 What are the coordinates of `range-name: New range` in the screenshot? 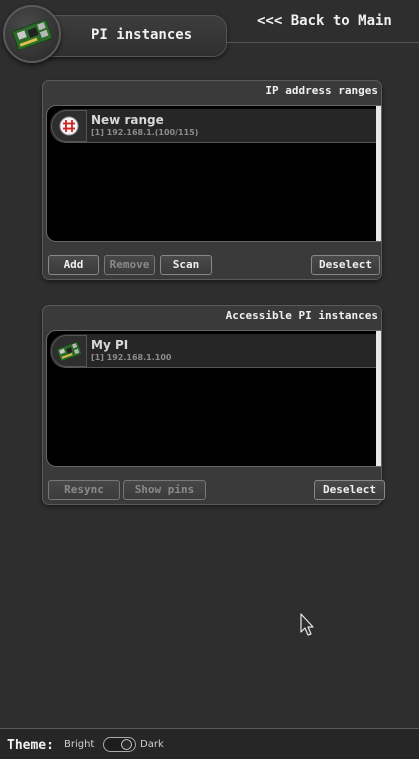 It's located at (127, 120).